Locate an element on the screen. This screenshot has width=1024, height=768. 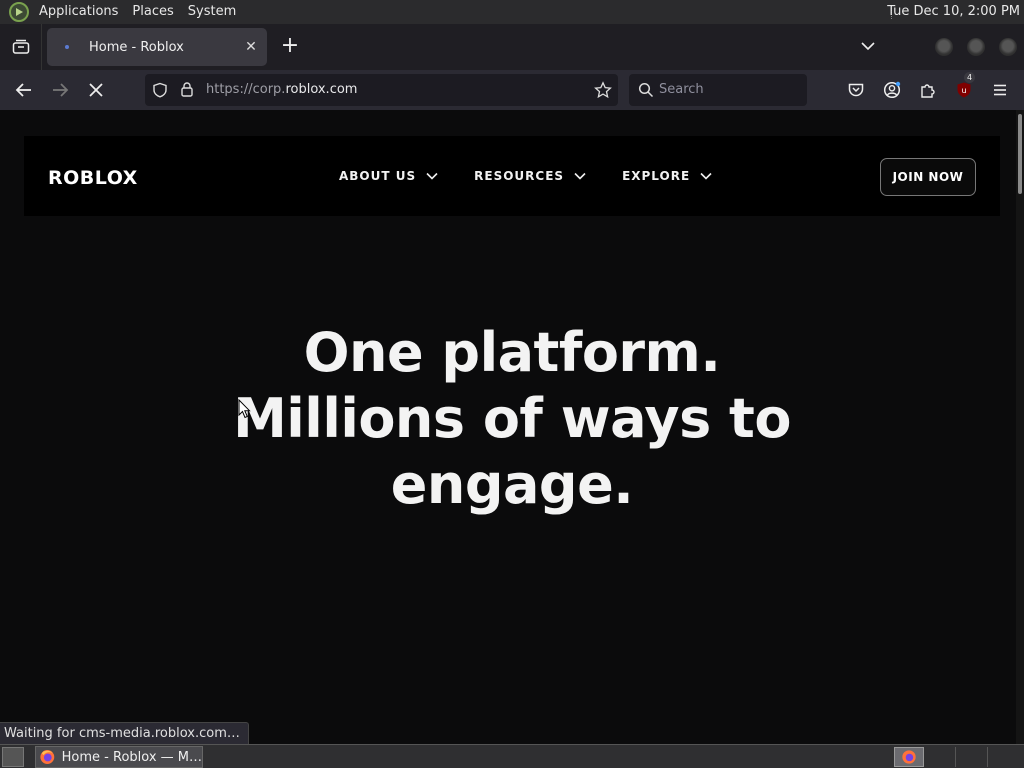
menu-applications: Applications is located at coordinates (78, 12).